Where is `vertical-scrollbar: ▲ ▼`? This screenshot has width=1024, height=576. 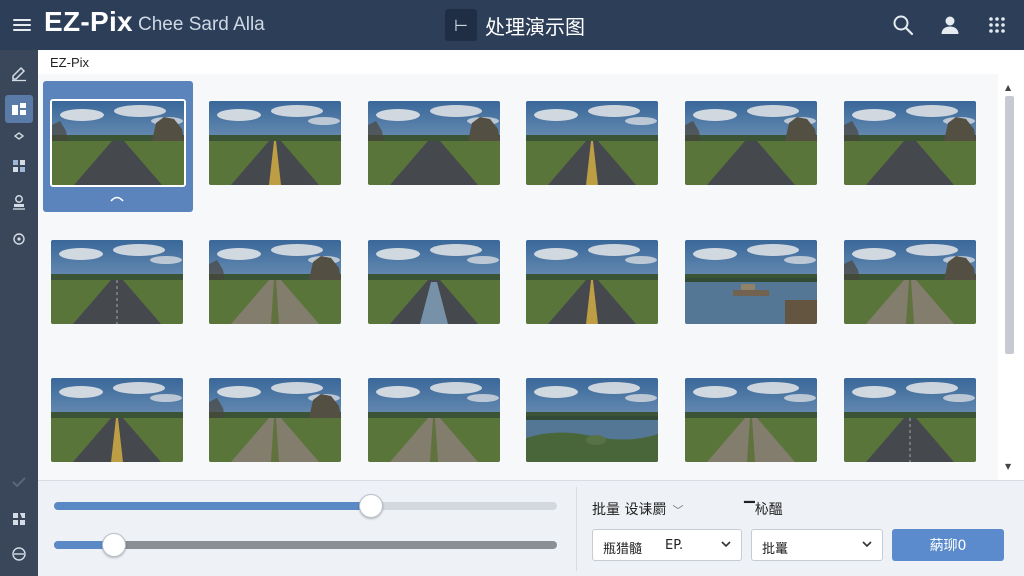 vertical-scrollbar: ▲ ▼ is located at coordinates (1011, 277).